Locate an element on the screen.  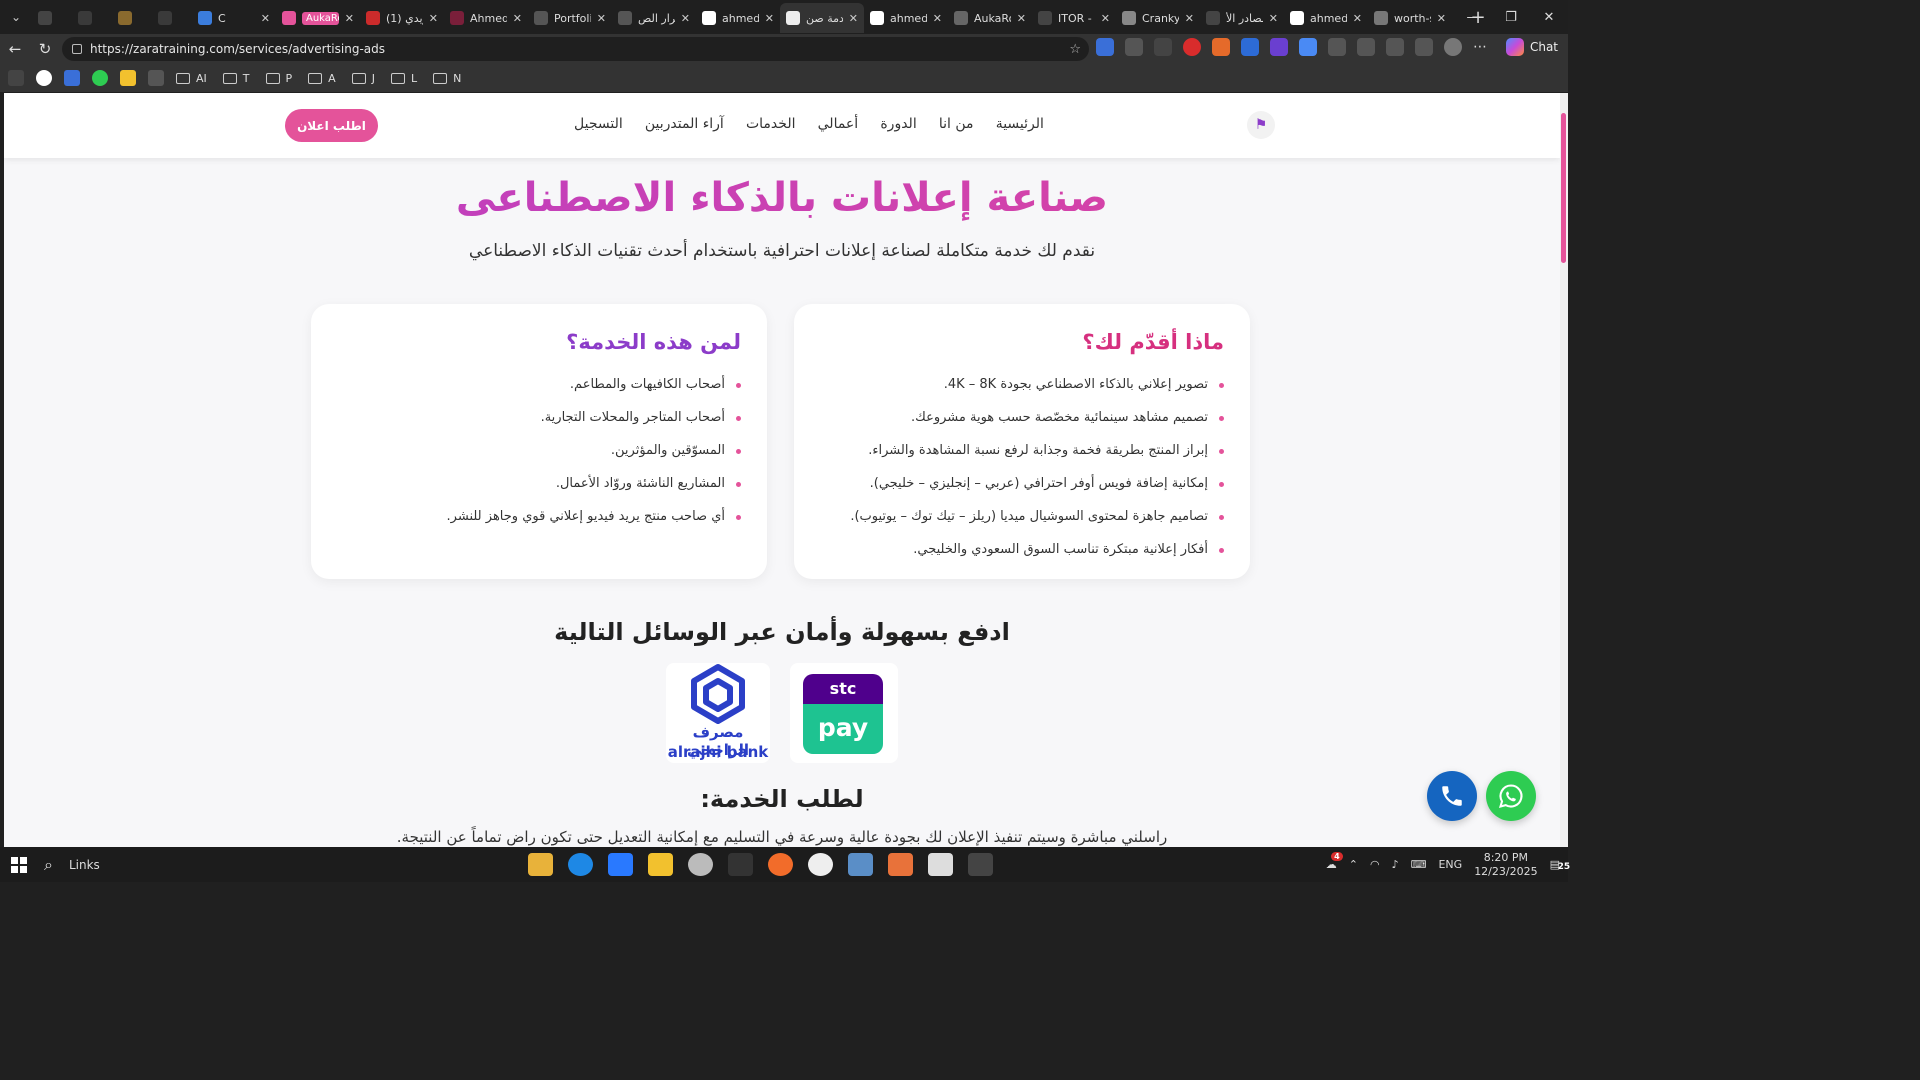
browser-tab: C ✕ is located at coordinates (234, 18).